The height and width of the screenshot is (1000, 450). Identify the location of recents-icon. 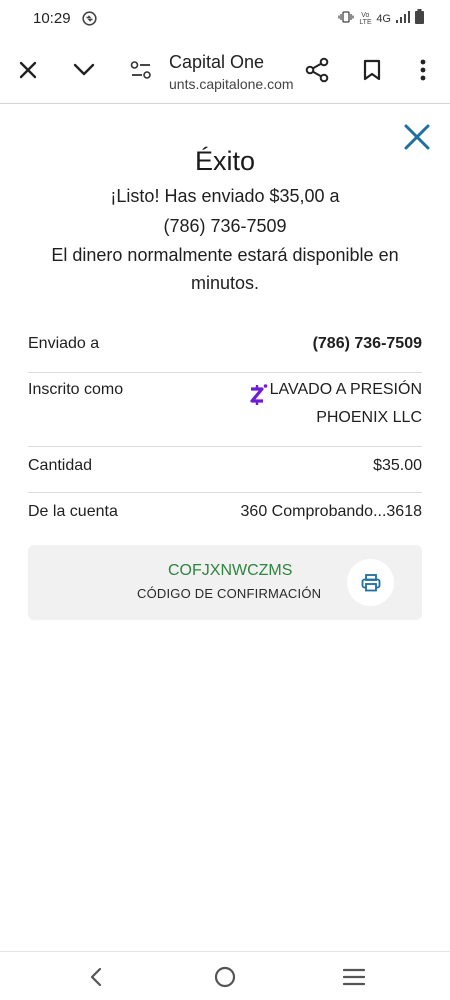
(354, 977).